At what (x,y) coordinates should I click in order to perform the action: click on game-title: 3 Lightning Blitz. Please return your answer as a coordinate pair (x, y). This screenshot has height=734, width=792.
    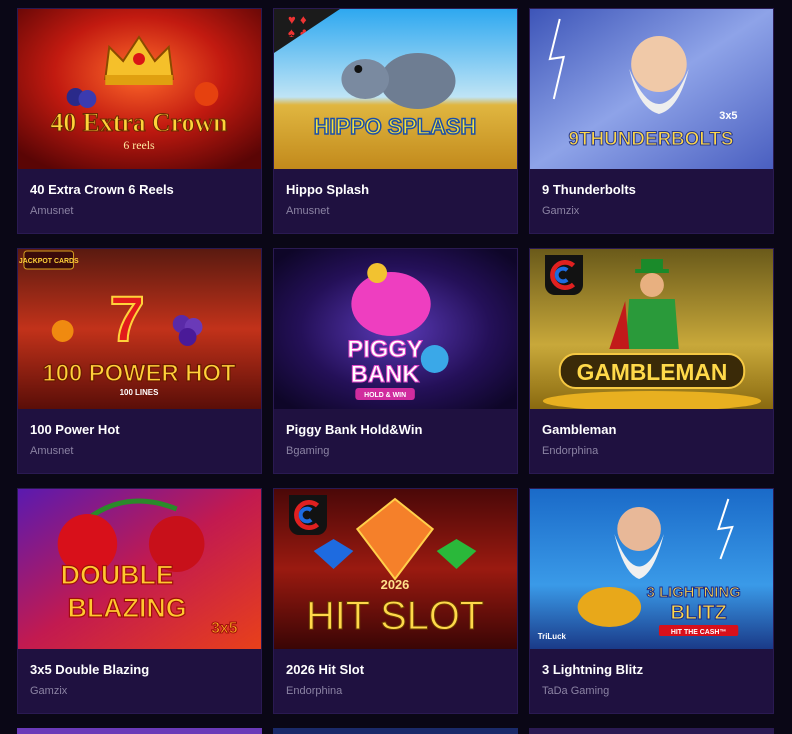
    Looking at the image, I should click on (651, 670).